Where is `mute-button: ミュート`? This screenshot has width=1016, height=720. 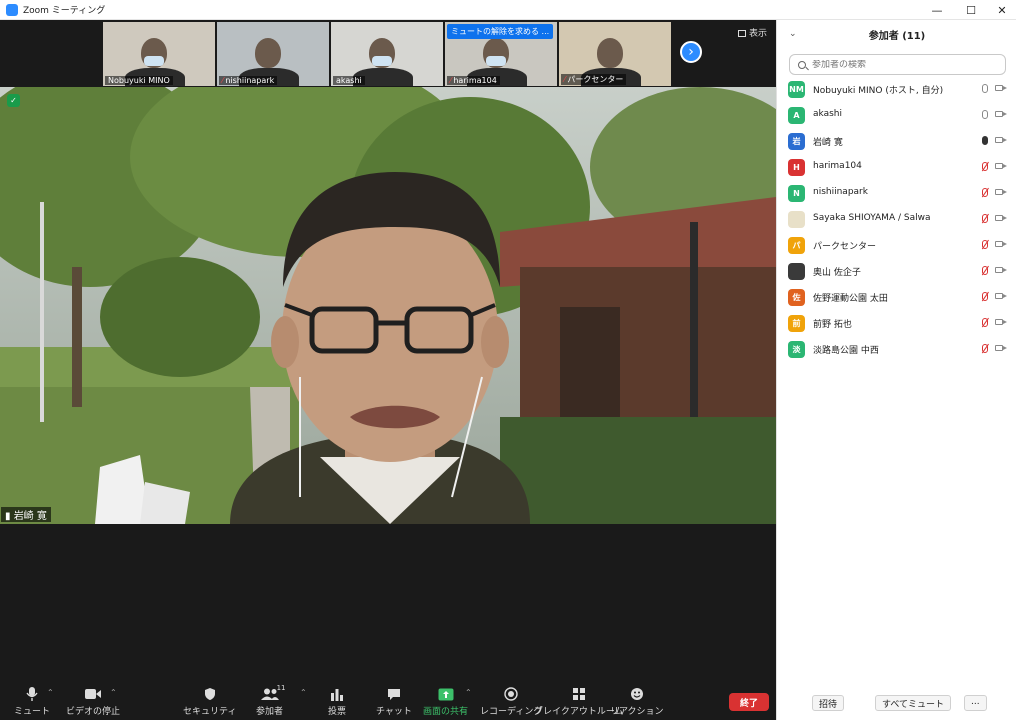
mute-button: ミュート is located at coordinates (32, 701).